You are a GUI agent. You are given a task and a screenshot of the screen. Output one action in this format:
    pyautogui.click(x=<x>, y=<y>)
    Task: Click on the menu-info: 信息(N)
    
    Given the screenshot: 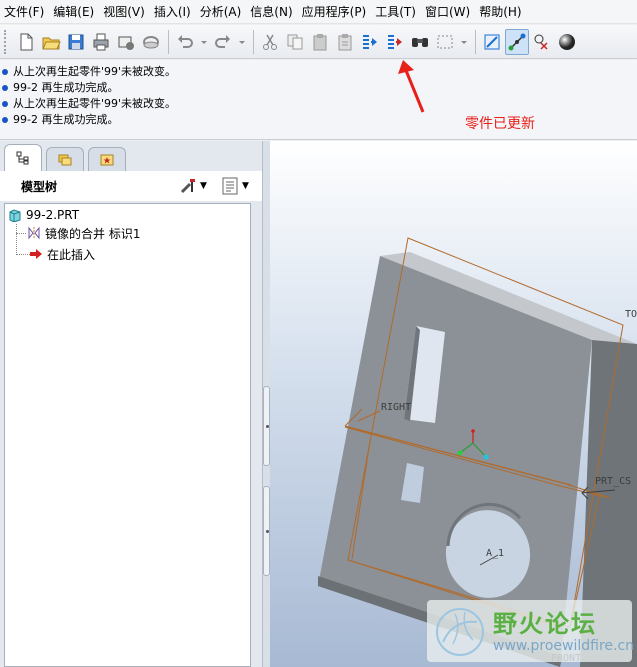 What is the action you would take?
    pyautogui.click(x=271, y=12)
    